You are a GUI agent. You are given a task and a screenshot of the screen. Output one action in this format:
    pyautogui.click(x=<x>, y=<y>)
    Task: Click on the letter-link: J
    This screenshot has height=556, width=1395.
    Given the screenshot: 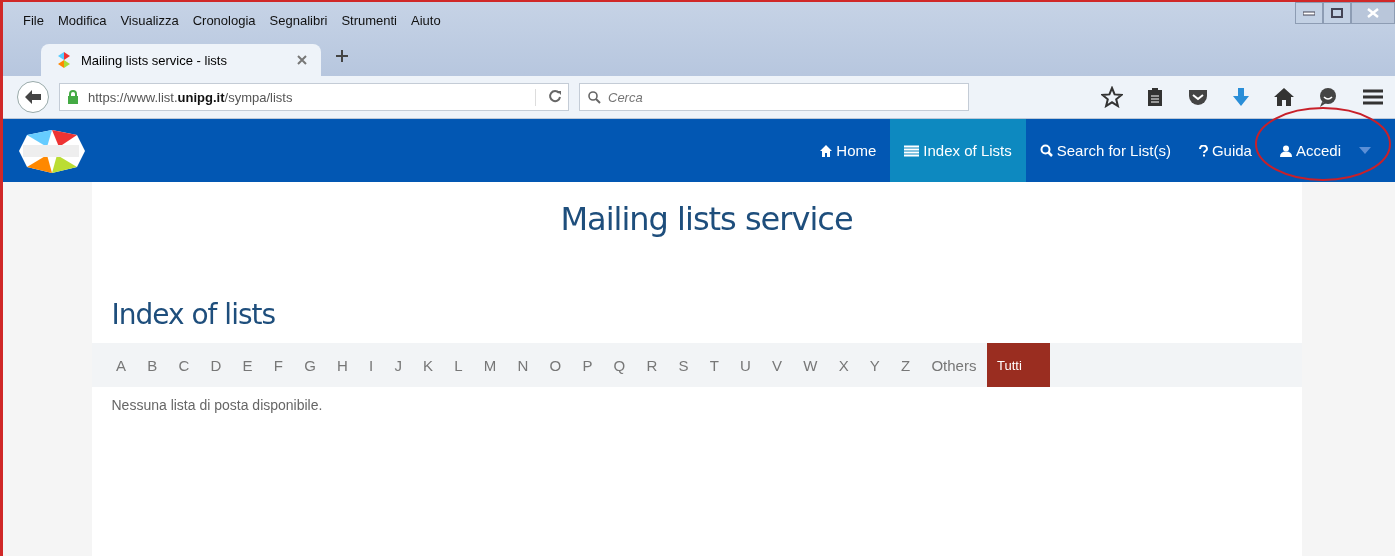 What is the action you would take?
    pyautogui.click(x=398, y=365)
    